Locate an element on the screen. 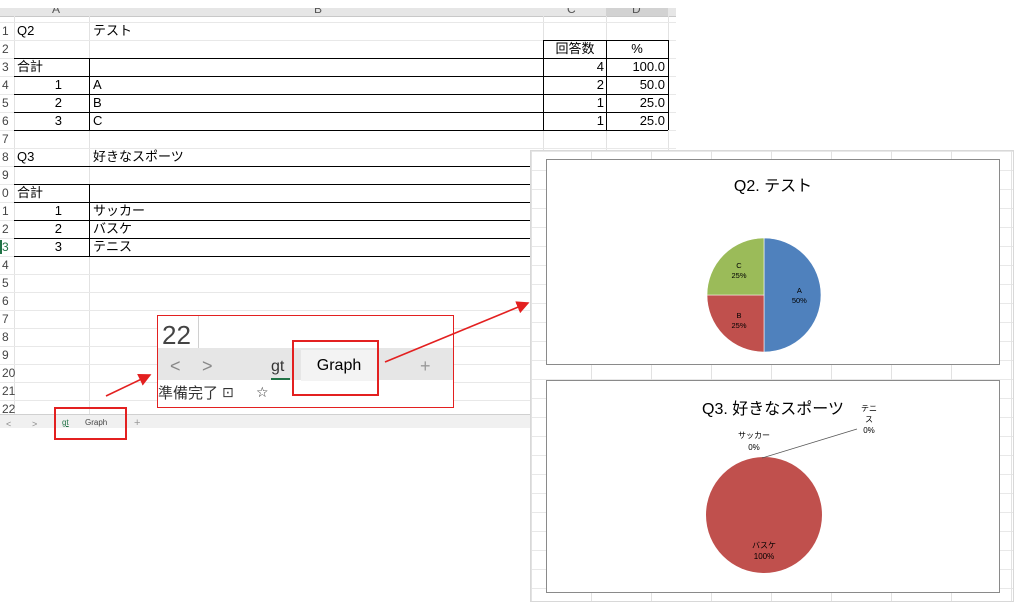  cell-d-row-6: 25.0 is located at coordinates (637, 121).